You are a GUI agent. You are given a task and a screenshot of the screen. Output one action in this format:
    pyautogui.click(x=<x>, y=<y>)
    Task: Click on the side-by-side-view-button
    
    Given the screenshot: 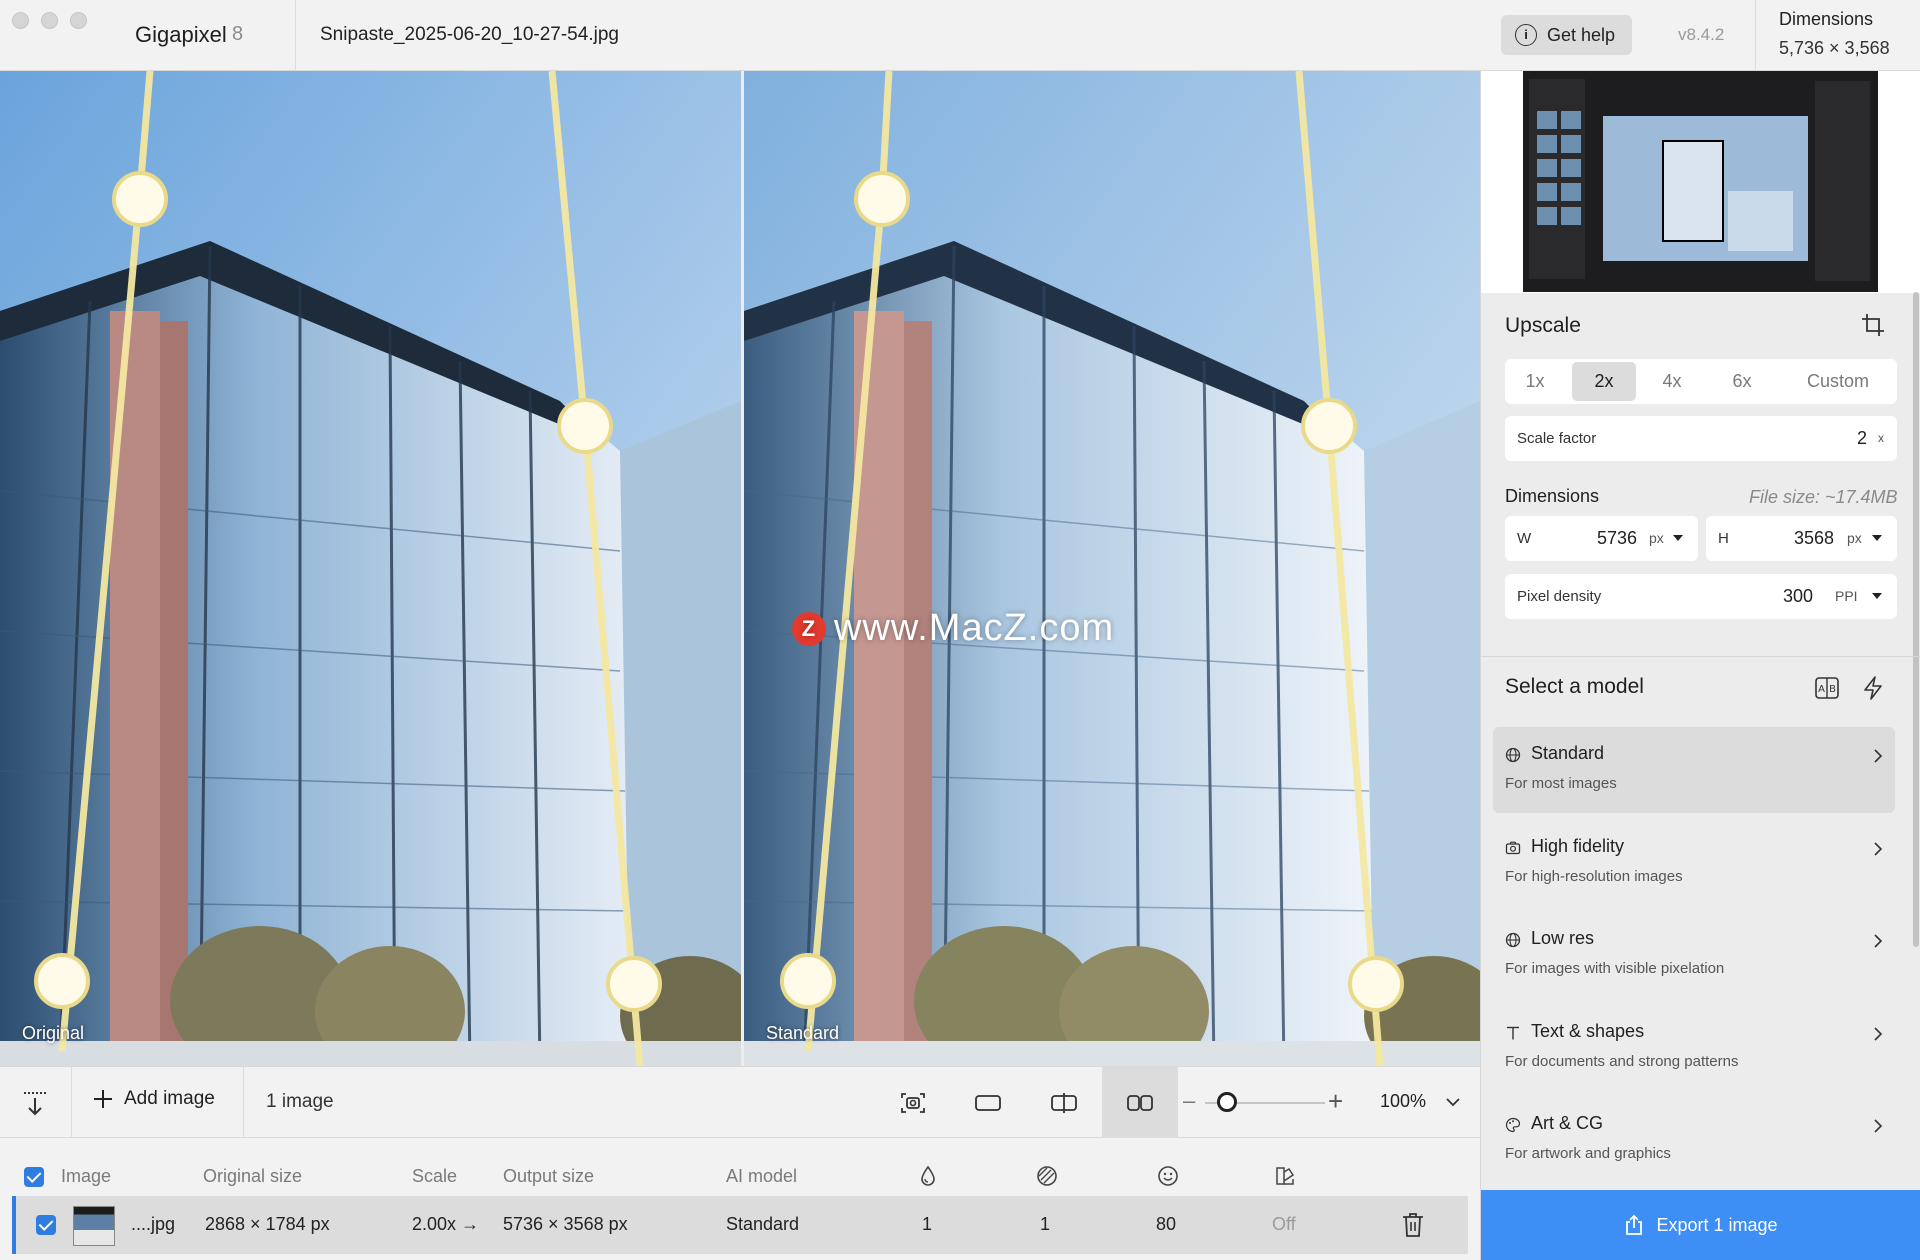 What is the action you would take?
    pyautogui.click(x=1140, y=1102)
    